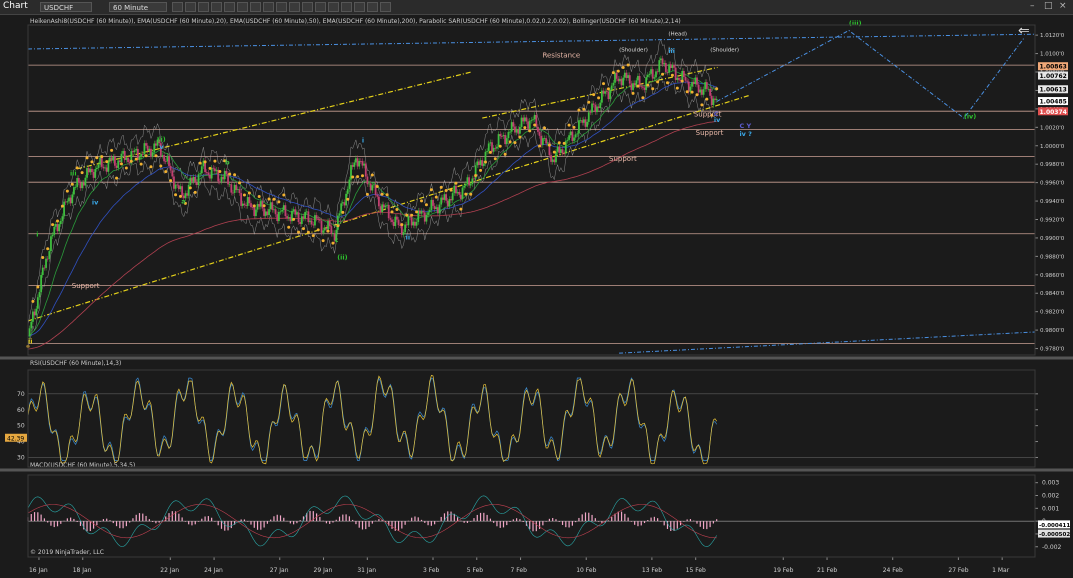 This screenshot has height=578, width=1073. I want to click on close-icon: ×, so click(1063, 6).